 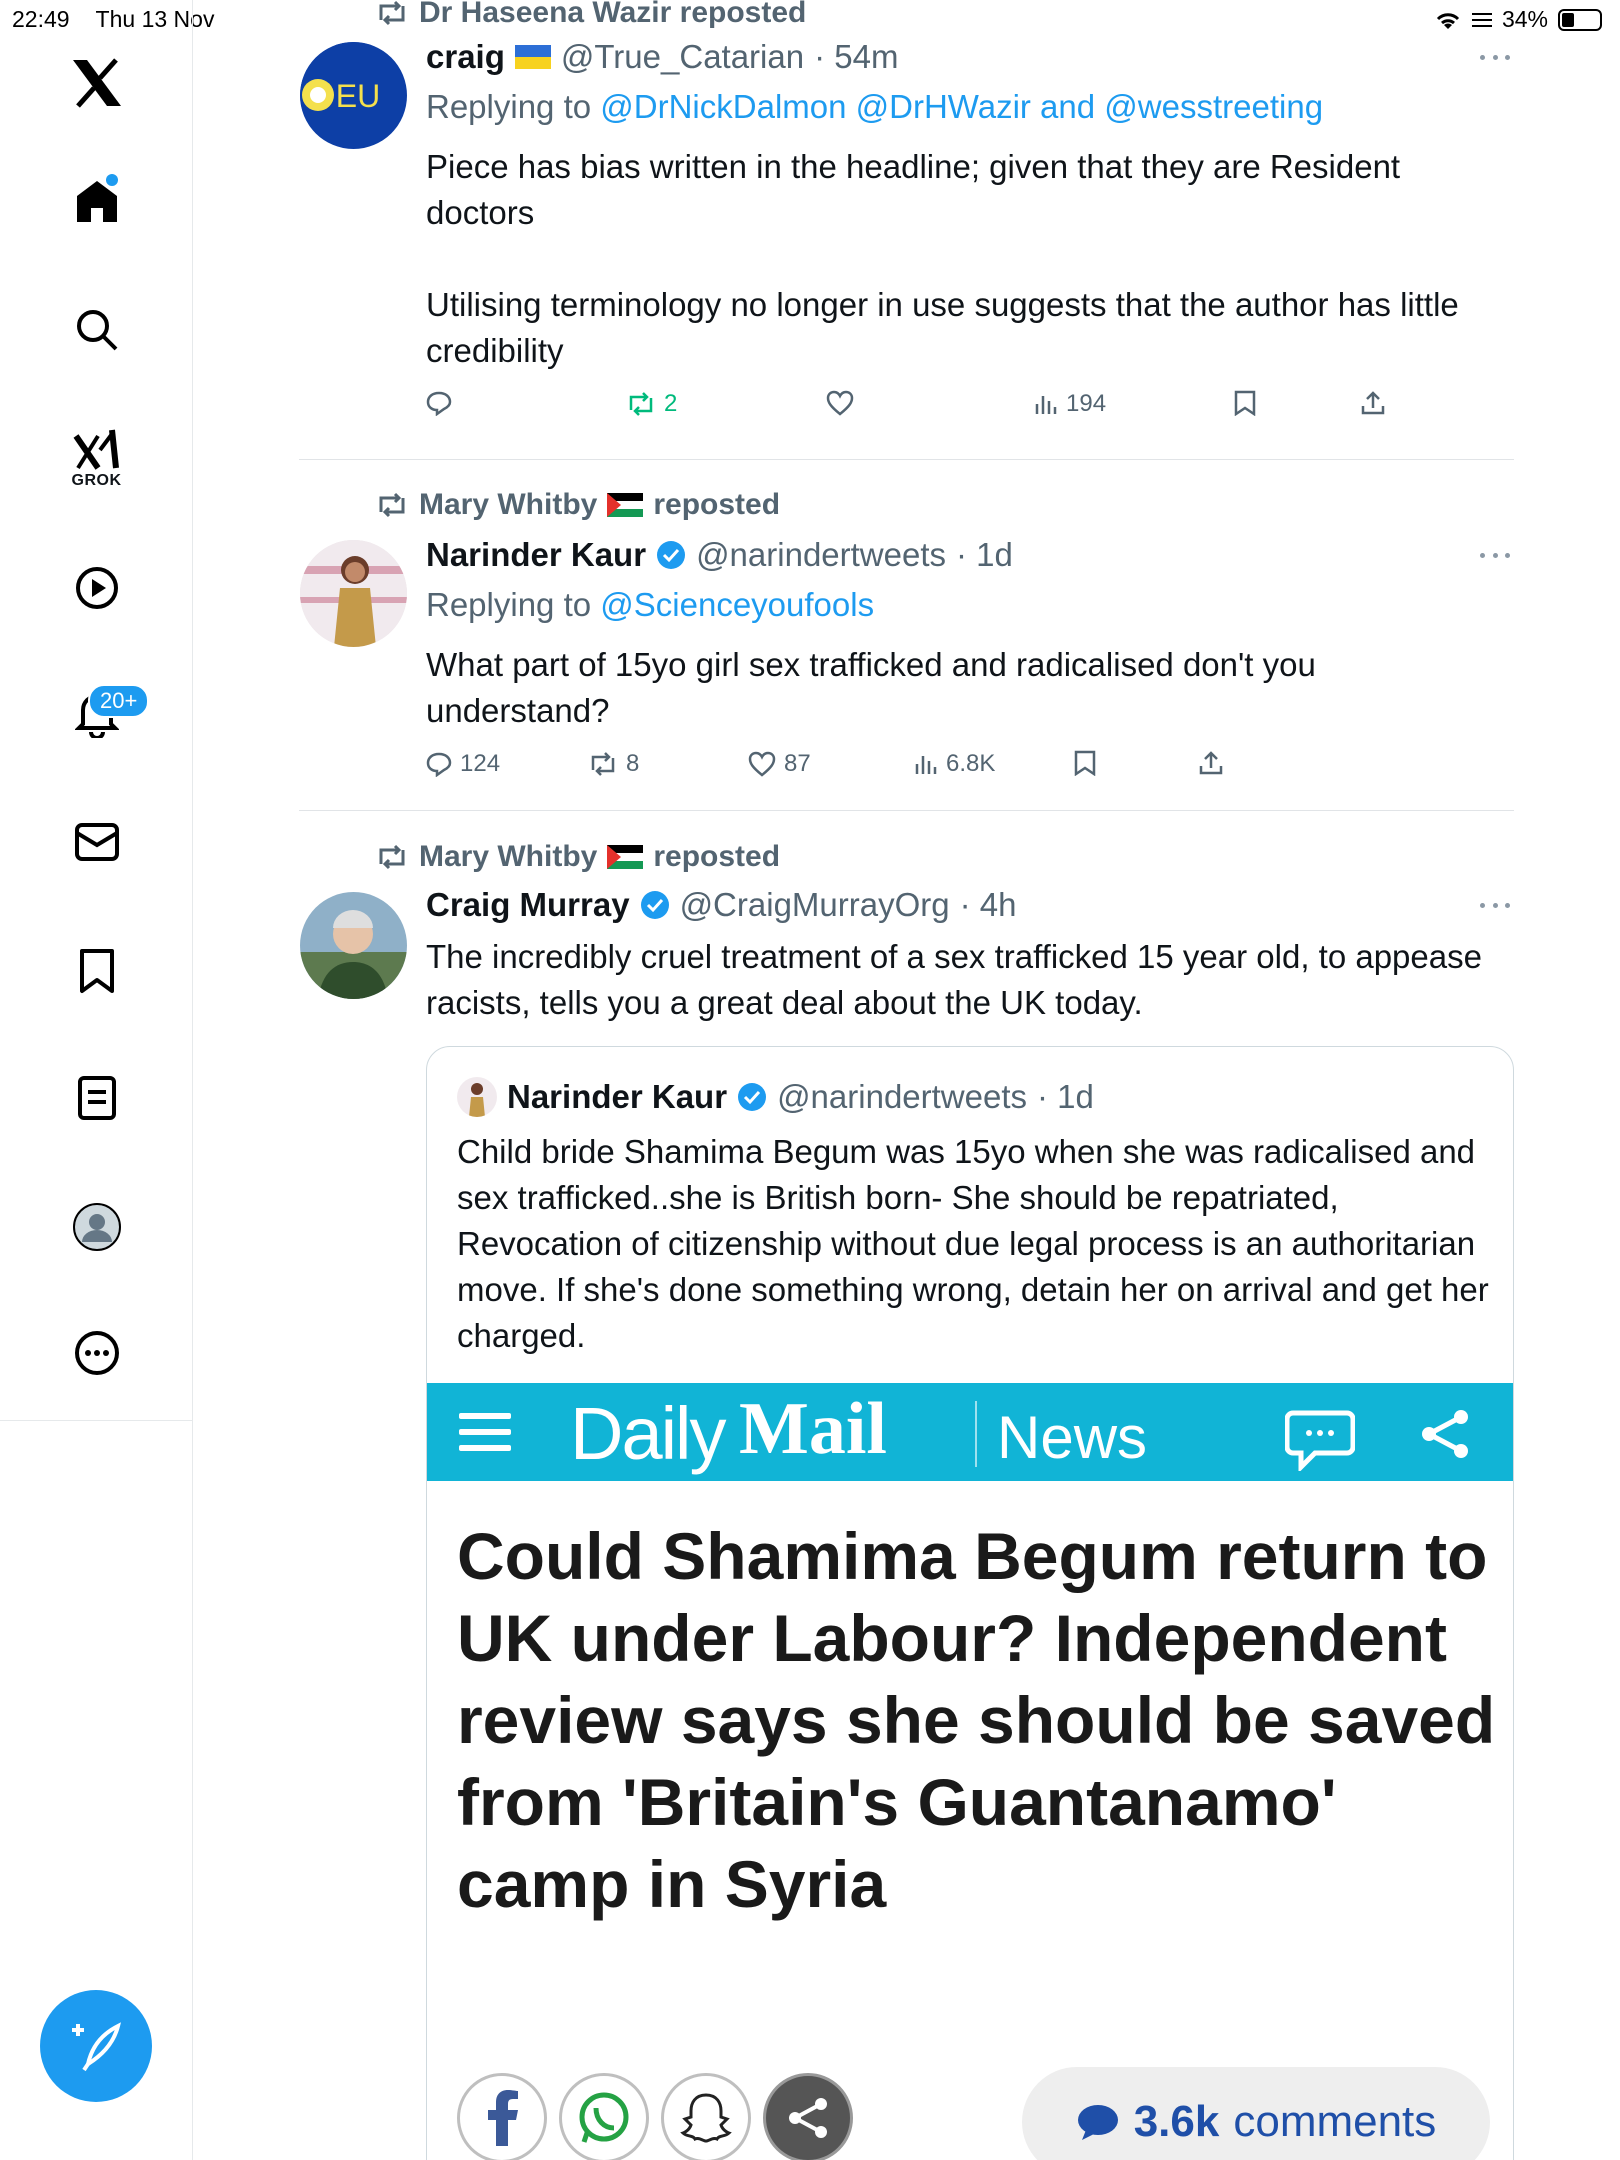 I want to click on verified-icon, so click(x=654, y=905).